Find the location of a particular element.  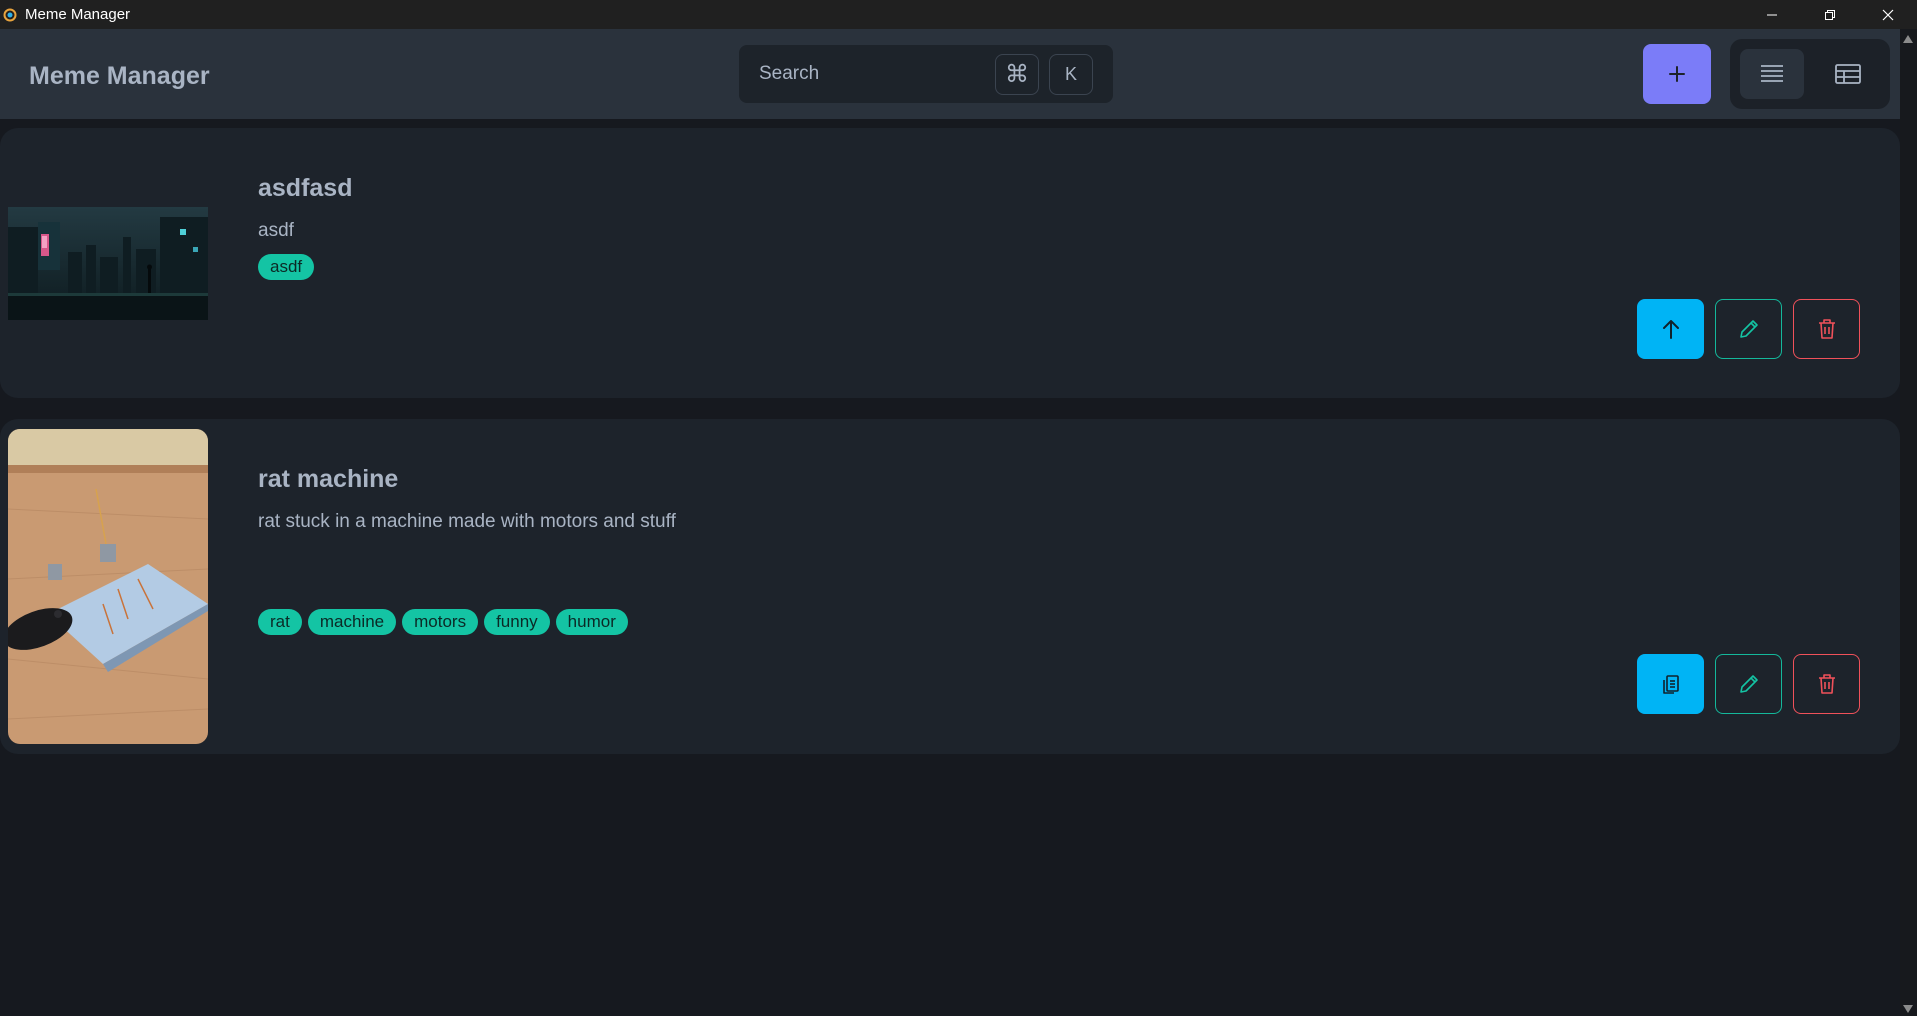

tag-badge: asdf is located at coordinates (286, 267).